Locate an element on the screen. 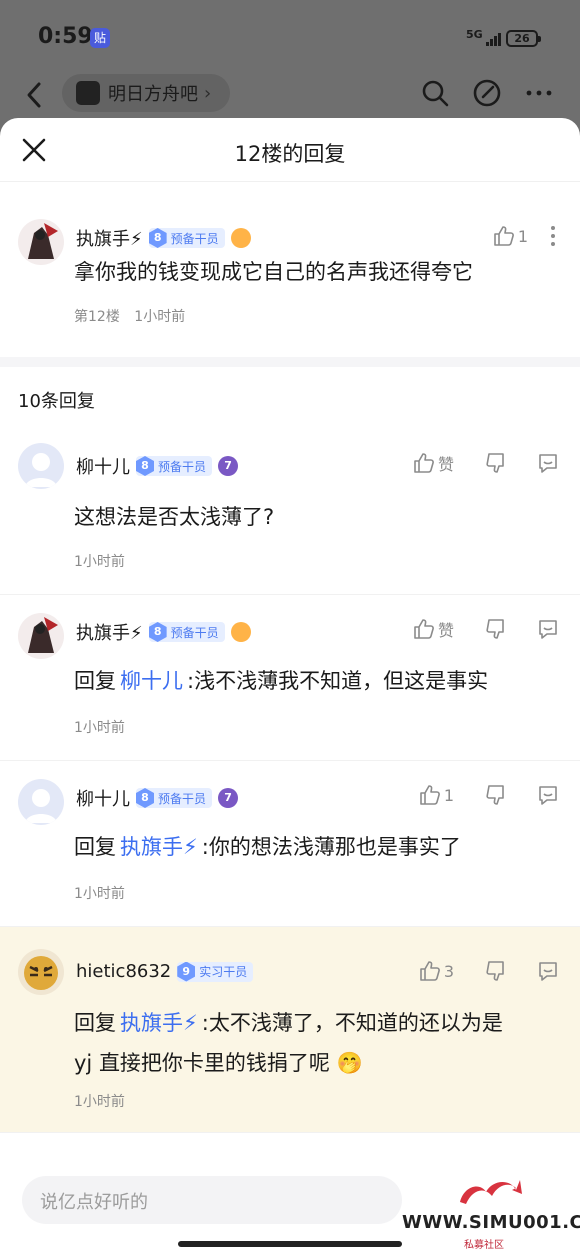  section-divider is located at coordinates (290, 362).